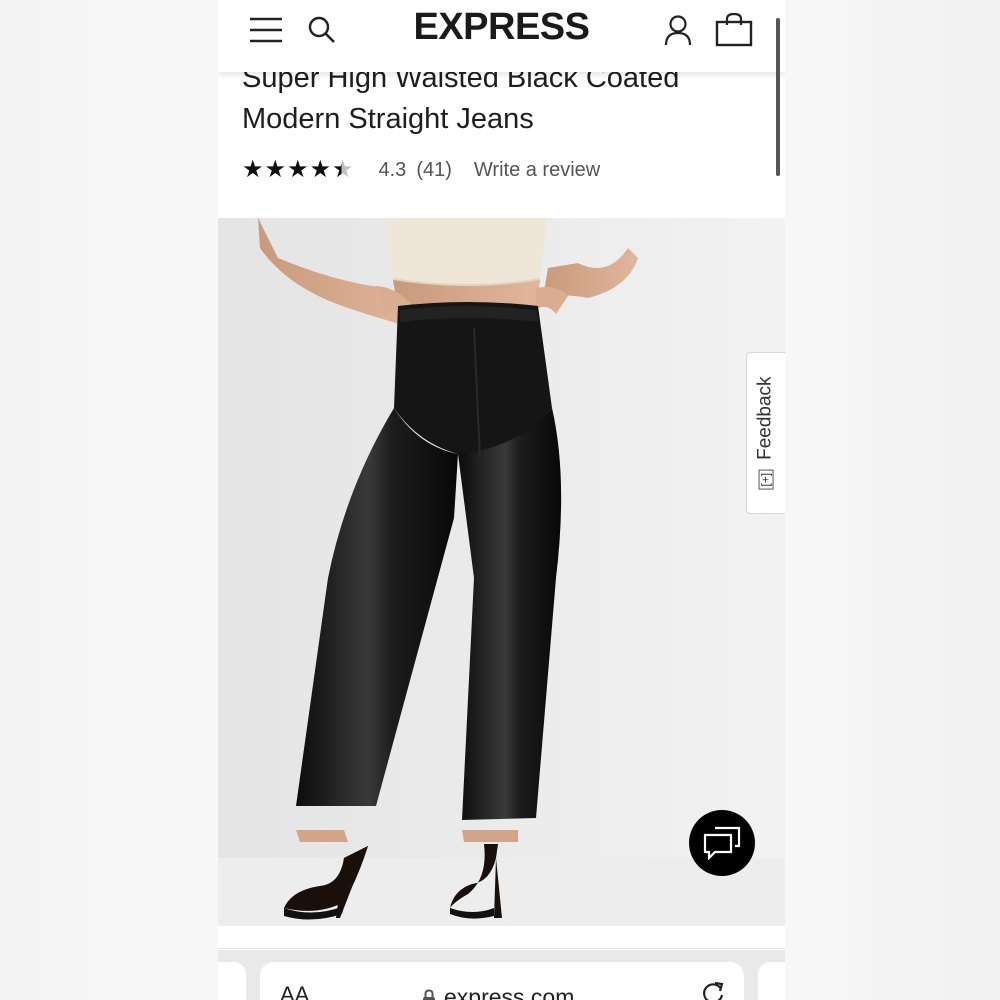  What do you see at coordinates (343, 169) in the screenshot?
I see `star-partial-icon: ★` at bounding box center [343, 169].